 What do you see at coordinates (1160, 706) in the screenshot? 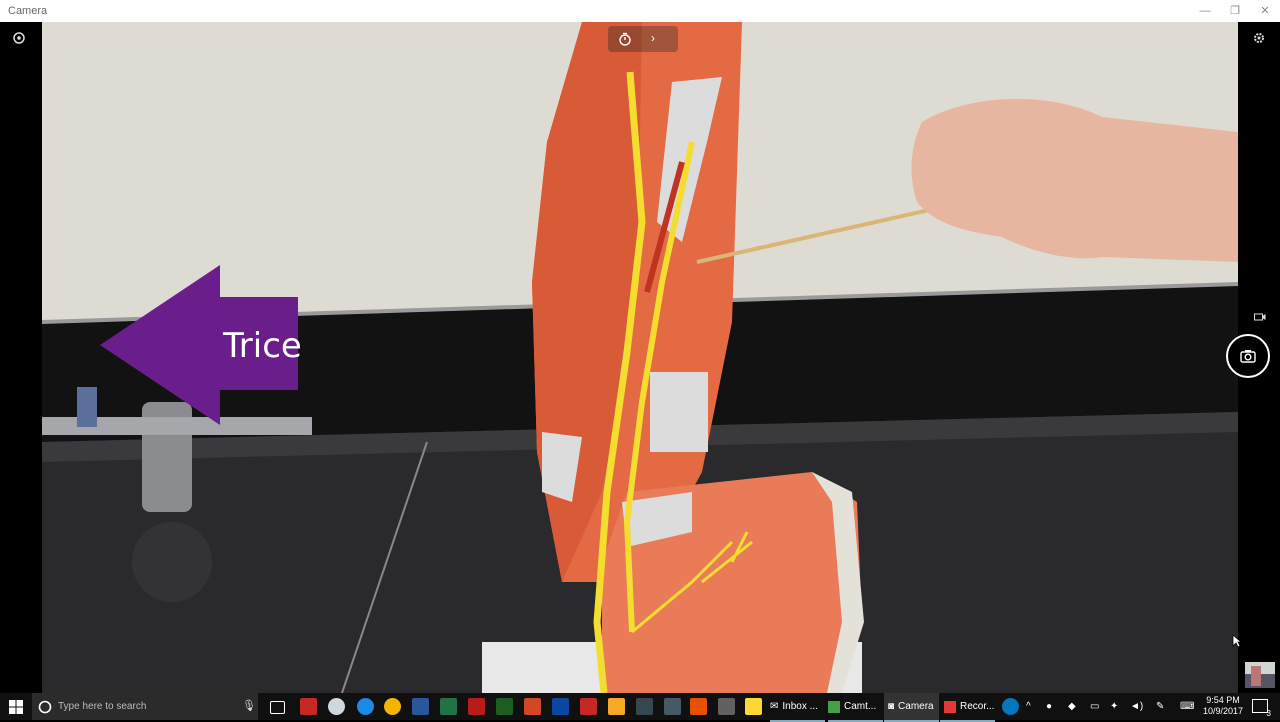
I see `pen-icon: ✎` at bounding box center [1160, 706].